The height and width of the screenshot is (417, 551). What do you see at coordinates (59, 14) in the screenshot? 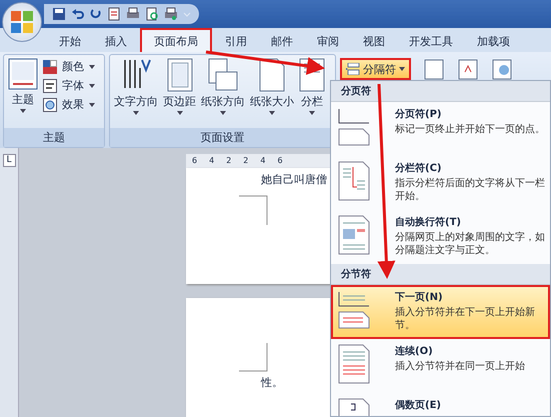
I see `save-icon` at bounding box center [59, 14].